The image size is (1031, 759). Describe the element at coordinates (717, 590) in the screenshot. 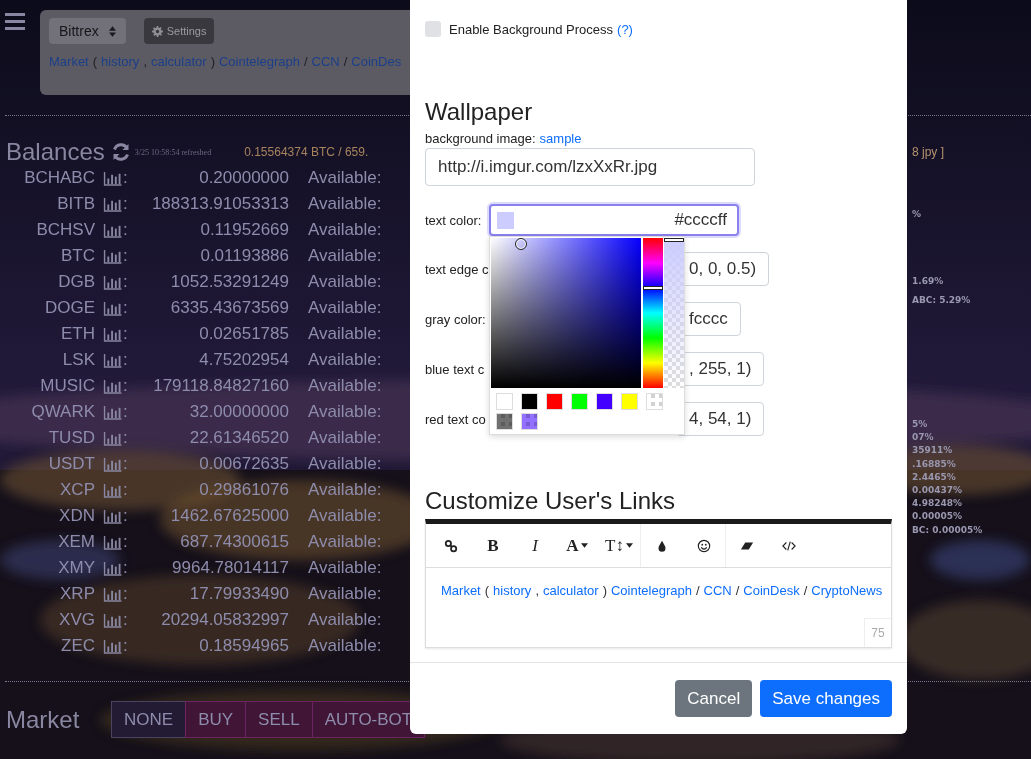

I see `link: CCN` at that location.